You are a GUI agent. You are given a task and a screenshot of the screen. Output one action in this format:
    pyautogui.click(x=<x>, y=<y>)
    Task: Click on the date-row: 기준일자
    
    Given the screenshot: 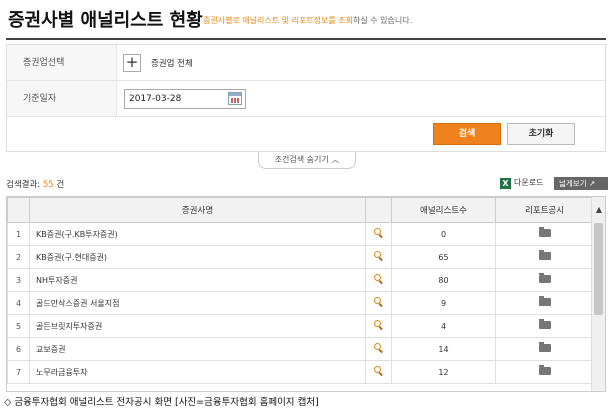 What is the action you would take?
    pyautogui.click(x=306, y=99)
    